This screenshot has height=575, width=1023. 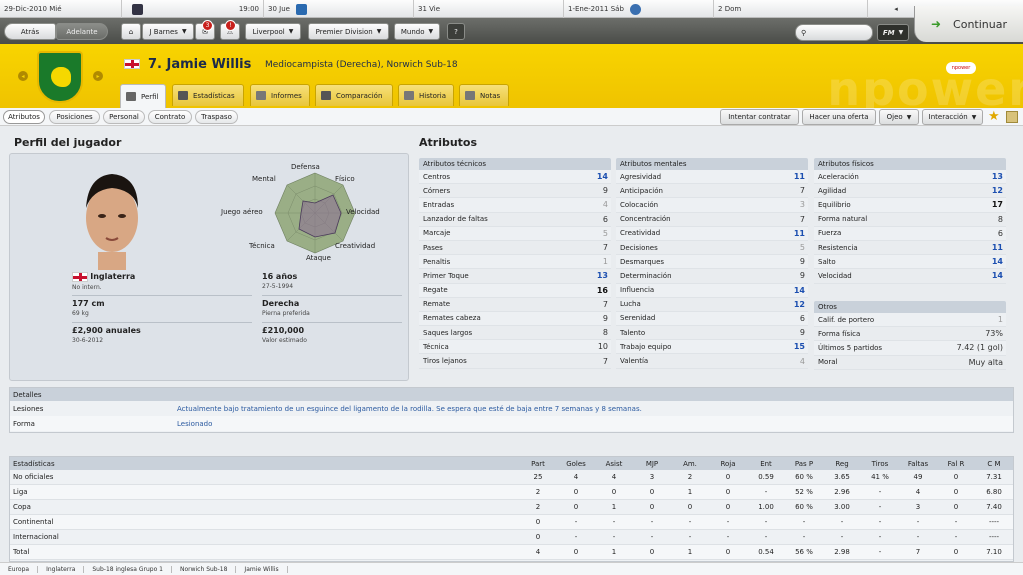 I want to click on attribute-name: Serenidad, so click(x=638, y=318).